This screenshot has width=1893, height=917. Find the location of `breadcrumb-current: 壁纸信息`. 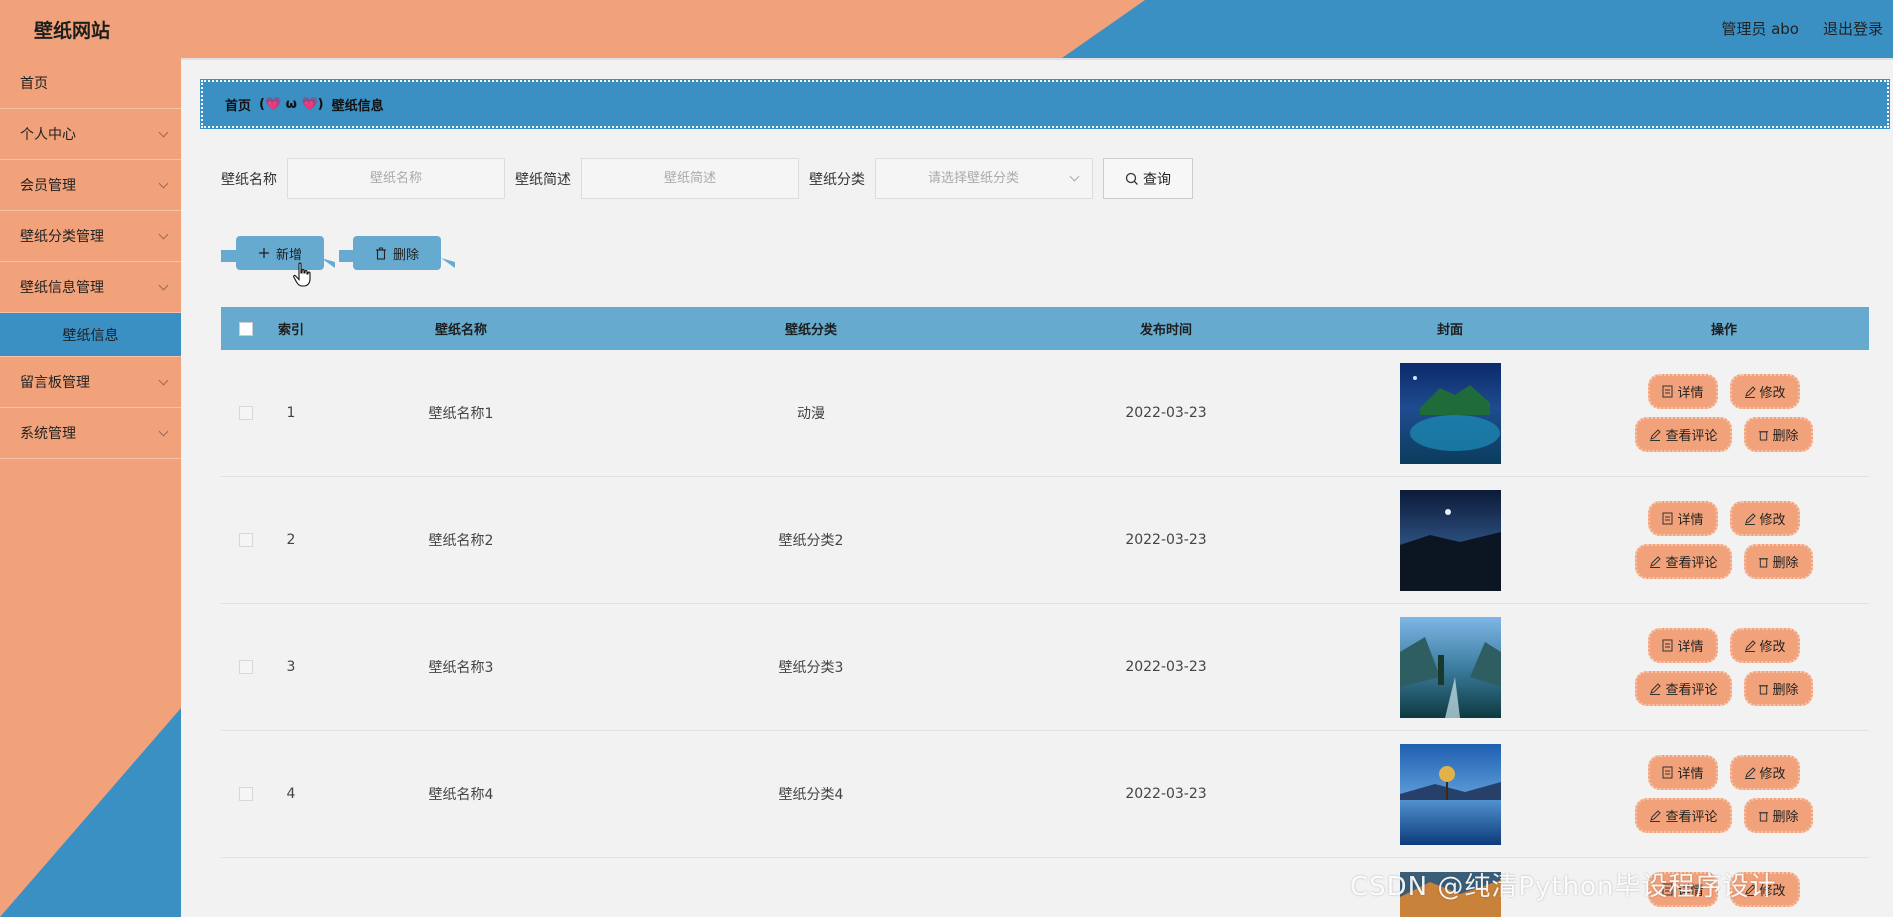

breadcrumb-current: 壁纸信息 is located at coordinates (357, 106).